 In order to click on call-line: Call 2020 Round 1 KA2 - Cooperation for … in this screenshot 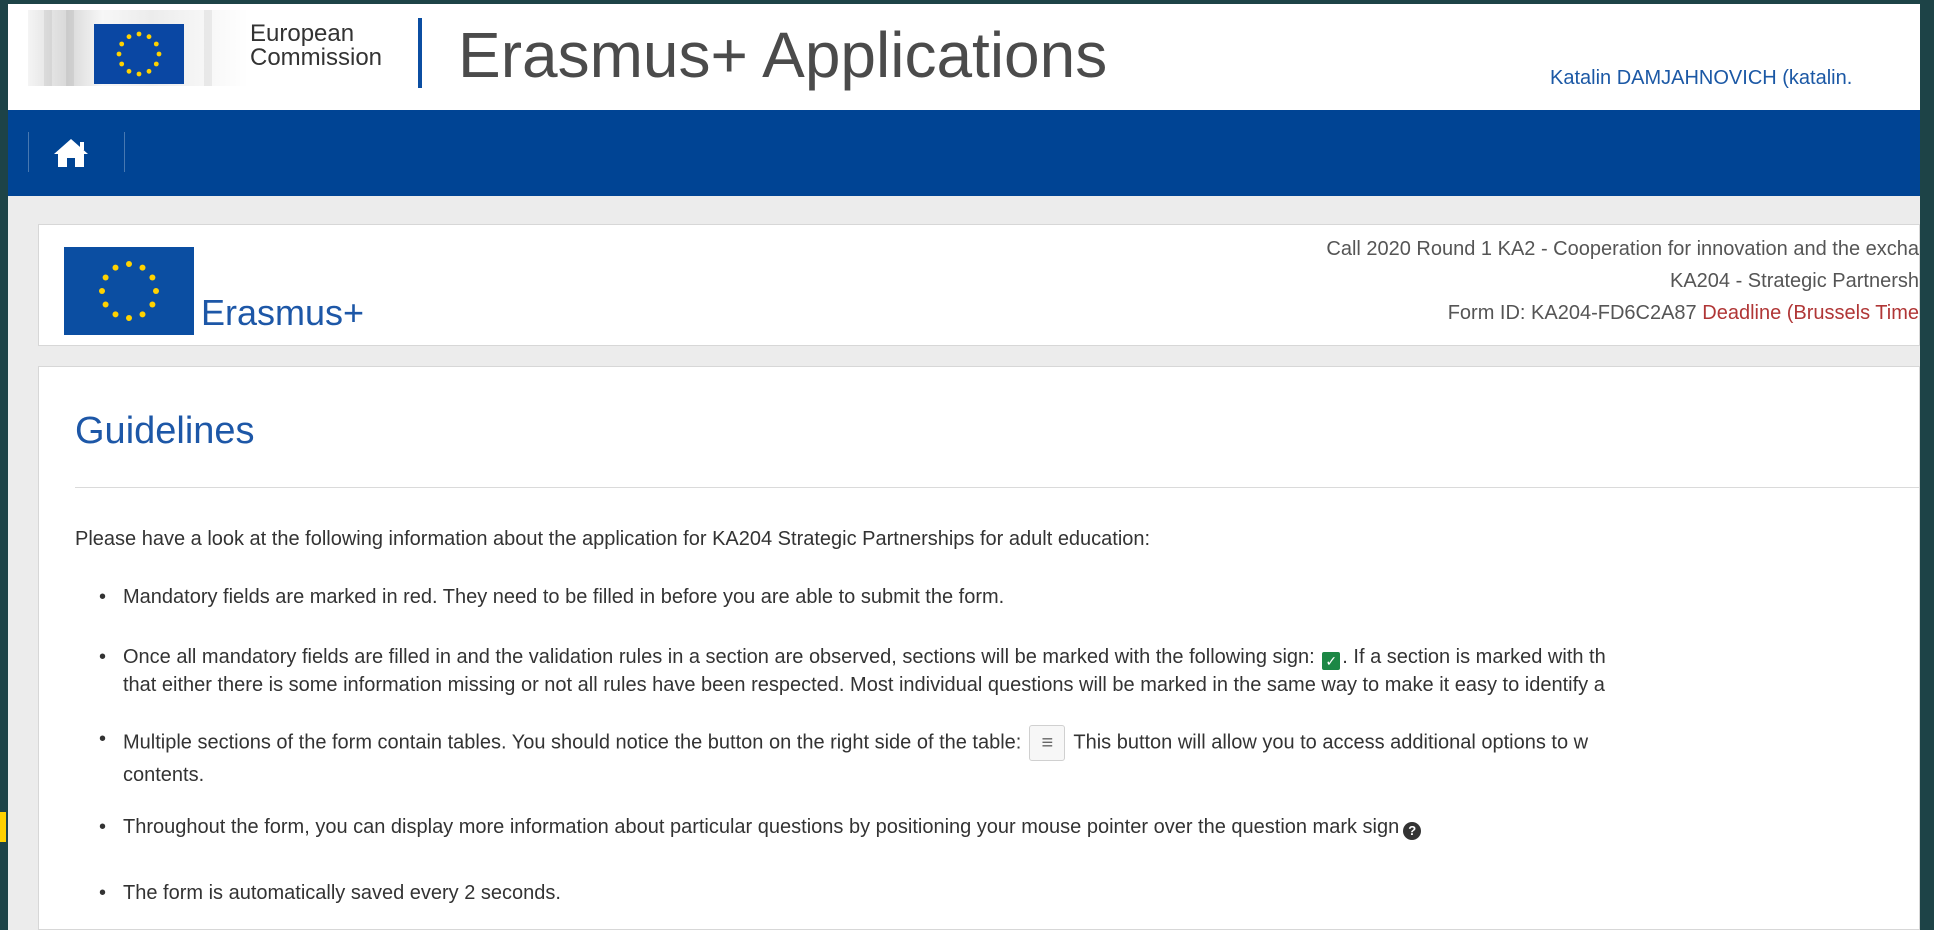, I will do `click(1622, 249)`.